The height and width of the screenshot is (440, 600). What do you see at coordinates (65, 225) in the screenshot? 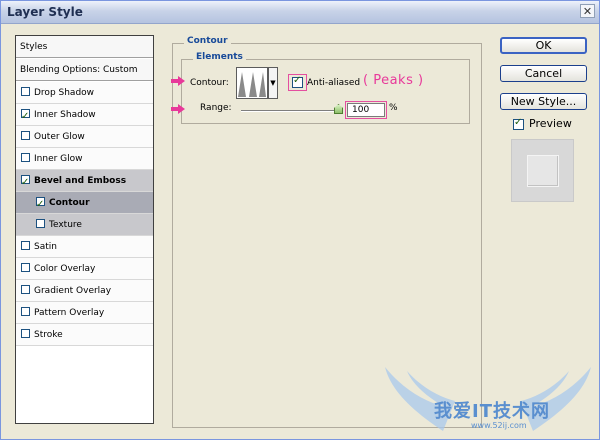
I see `style-item-label: Texture` at bounding box center [65, 225].